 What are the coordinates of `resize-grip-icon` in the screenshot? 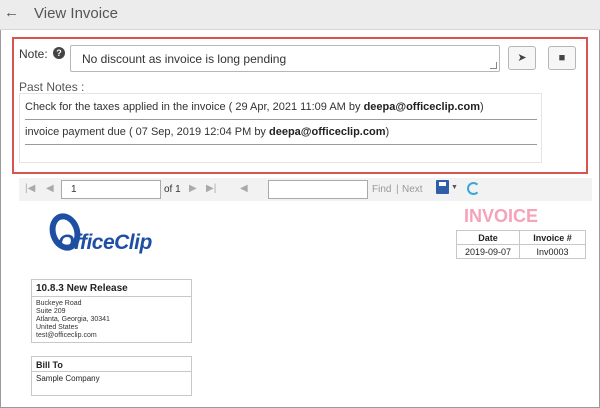 It's located at (493, 65).